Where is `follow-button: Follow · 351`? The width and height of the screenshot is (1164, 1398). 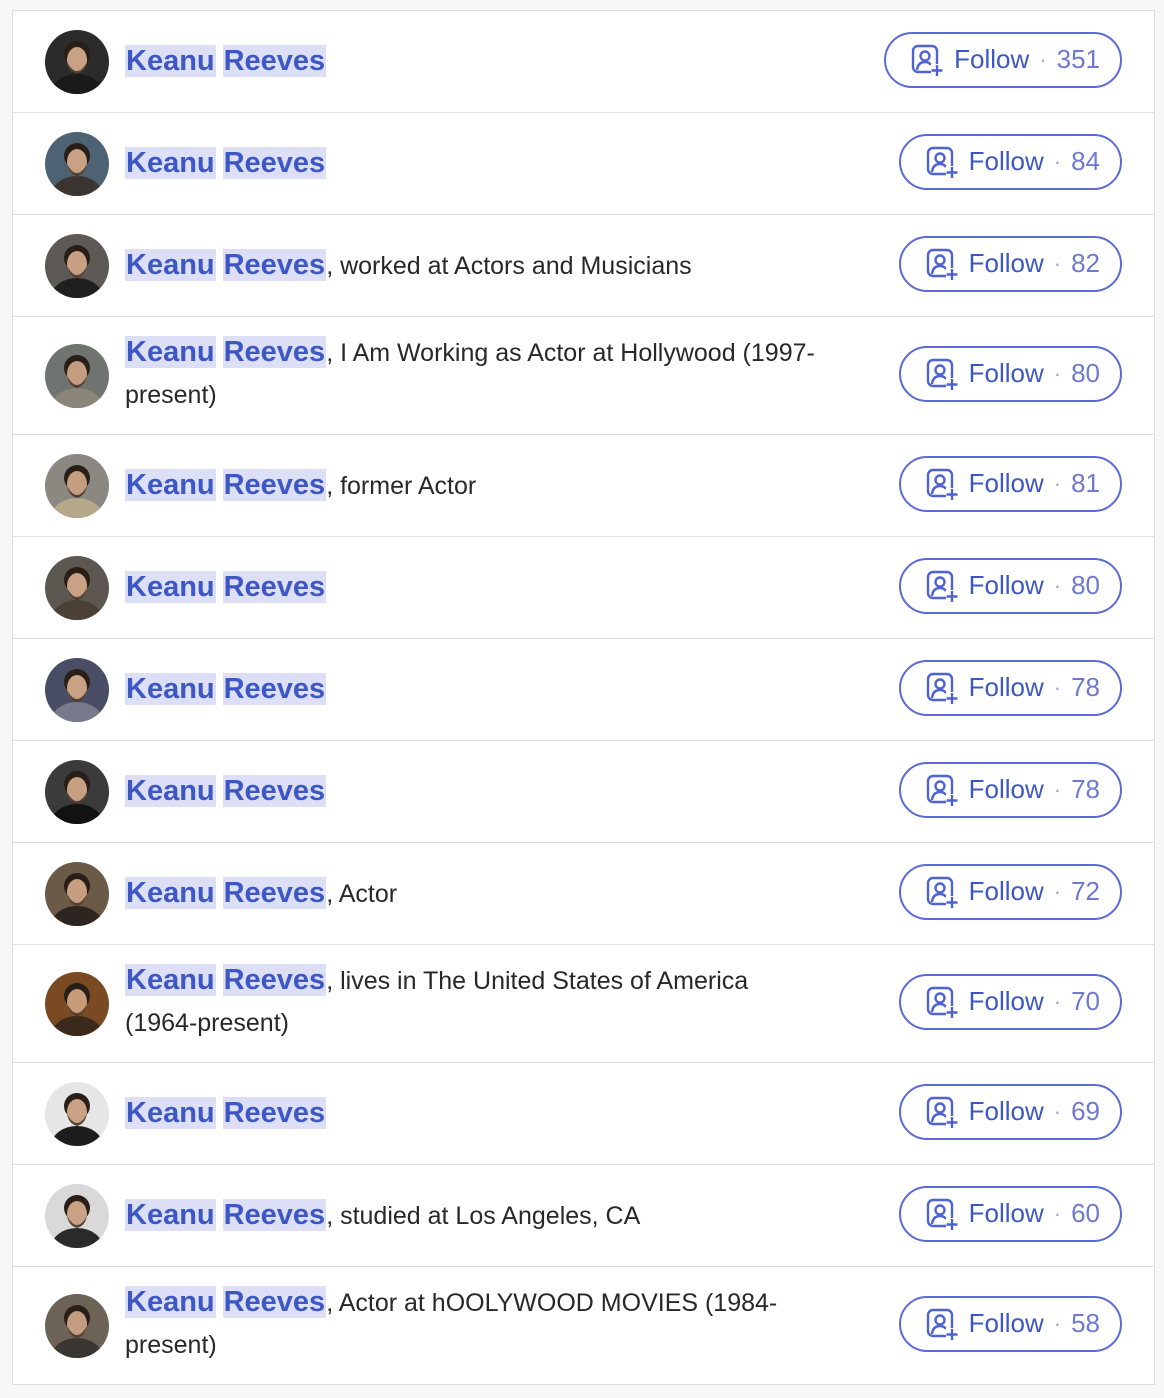 follow-button: Follow · 351 is located at coordinates (1003, 59).